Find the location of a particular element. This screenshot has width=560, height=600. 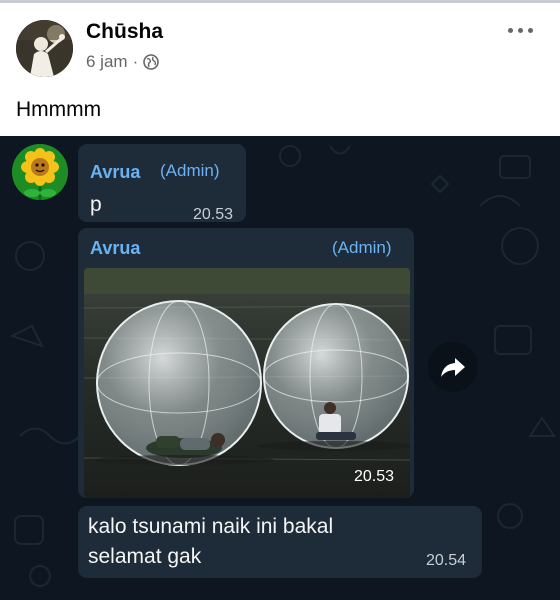

message-text: p is located at coordinates (96, 204).